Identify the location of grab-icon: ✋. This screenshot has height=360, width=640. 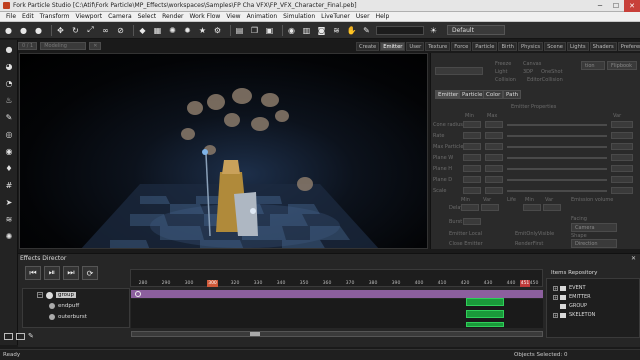
(351, 30).